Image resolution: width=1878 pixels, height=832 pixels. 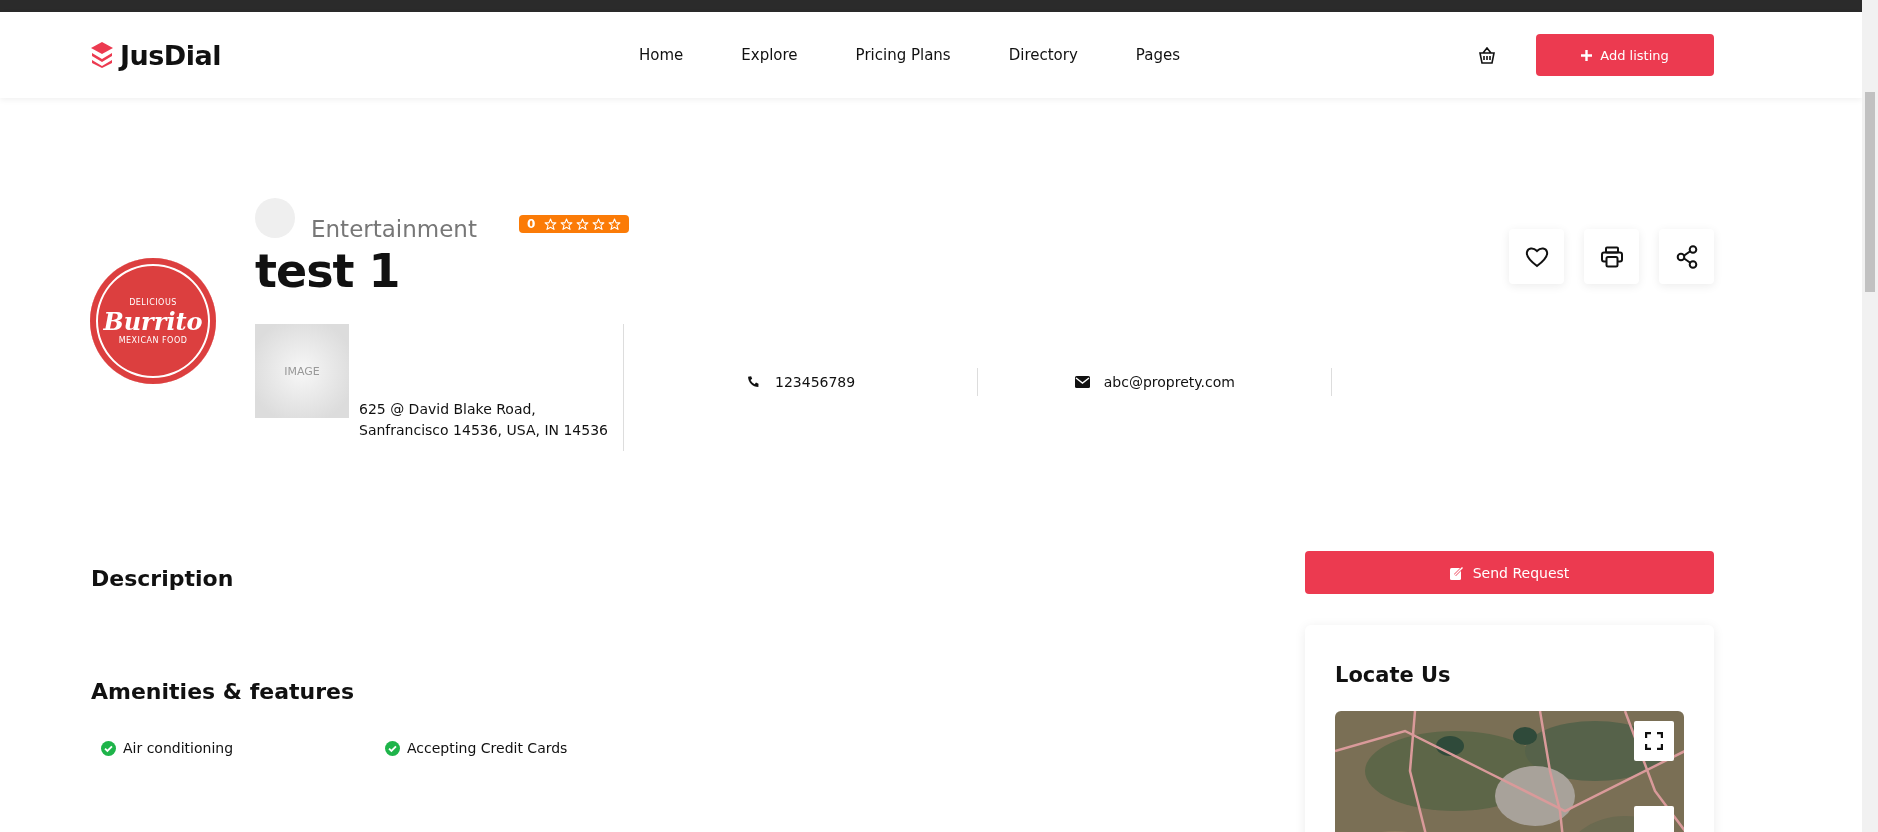 What do you see at coordinates (170, 55) in the screenshot?
I see `brand-name: JusDial` at bounding box center [170, 55].